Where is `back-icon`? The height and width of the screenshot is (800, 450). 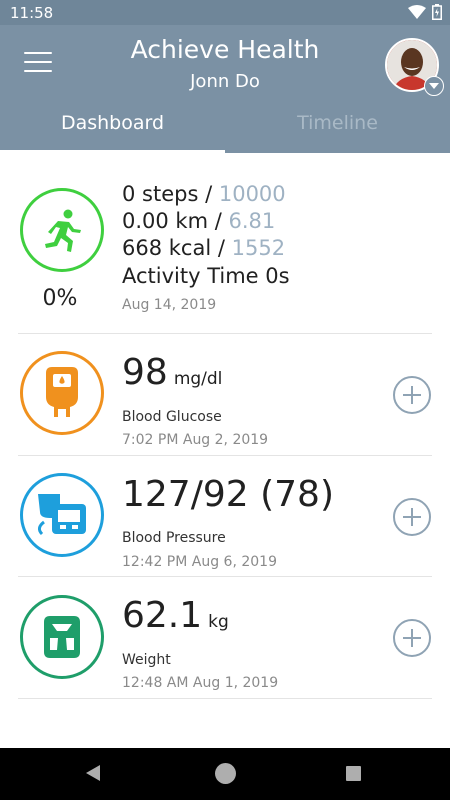 back-icon is located at coordinates (93, 773).